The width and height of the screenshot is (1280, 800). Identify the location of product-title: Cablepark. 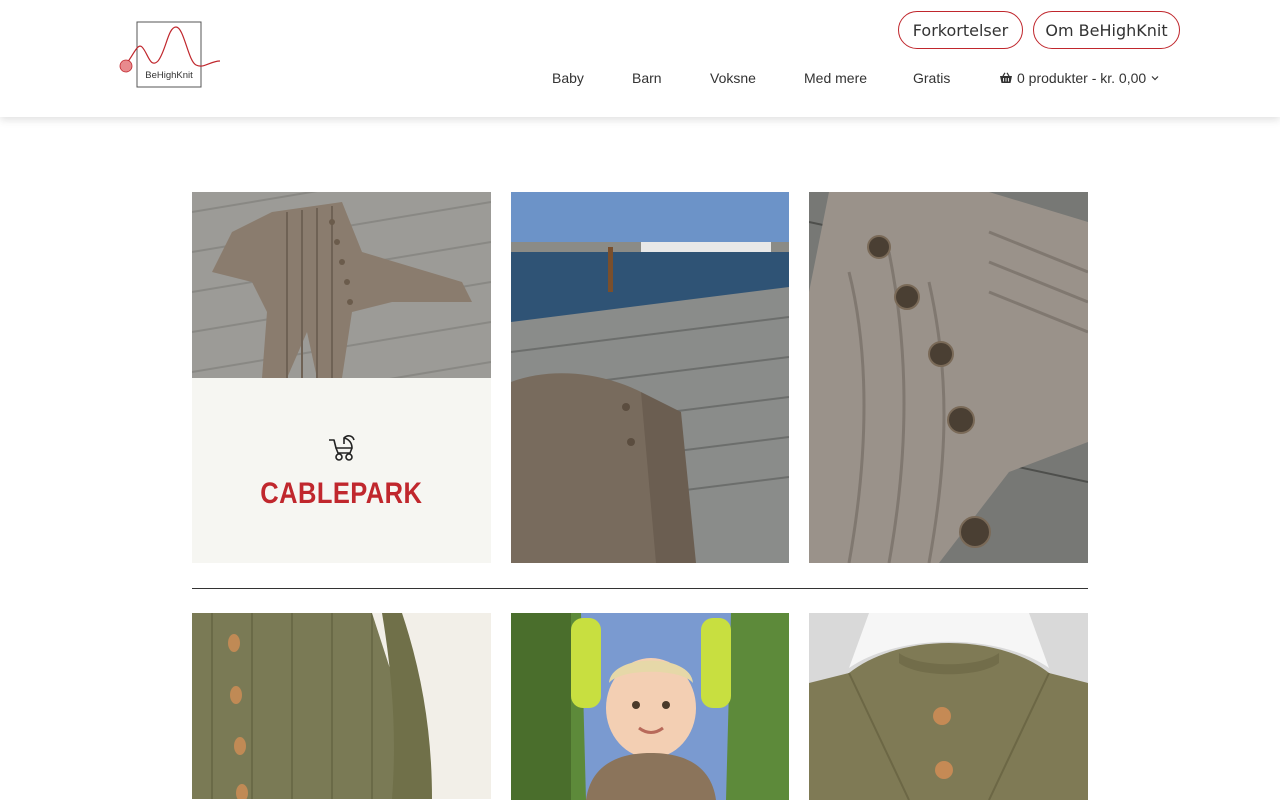
(341, 494).